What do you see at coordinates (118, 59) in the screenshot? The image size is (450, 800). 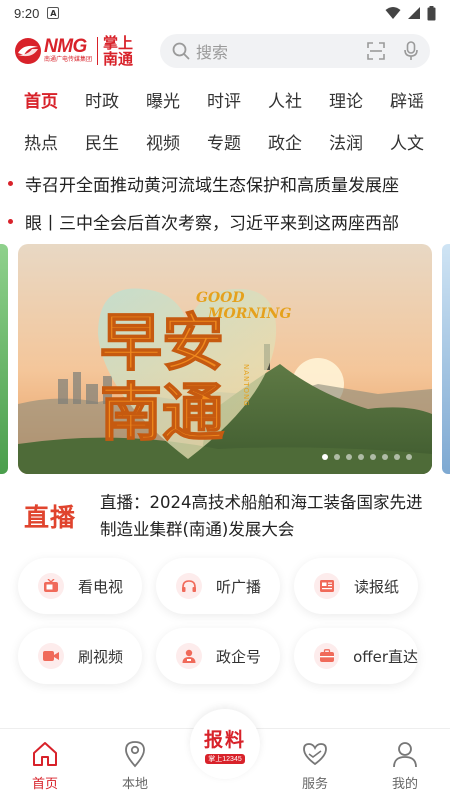 I see `logo-name-line2: 南通` at bounding box center [118, 59].